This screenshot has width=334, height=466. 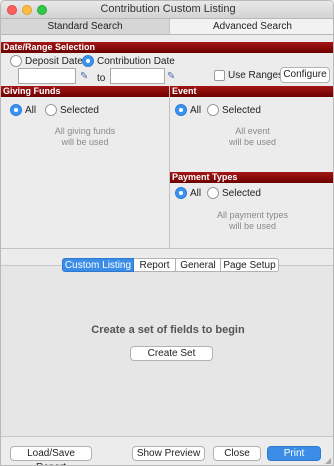 What do you see at coordinates (219, 75) in the screenshot?
I see `use-ranges-checkbox` at bounding box center [219, 75].